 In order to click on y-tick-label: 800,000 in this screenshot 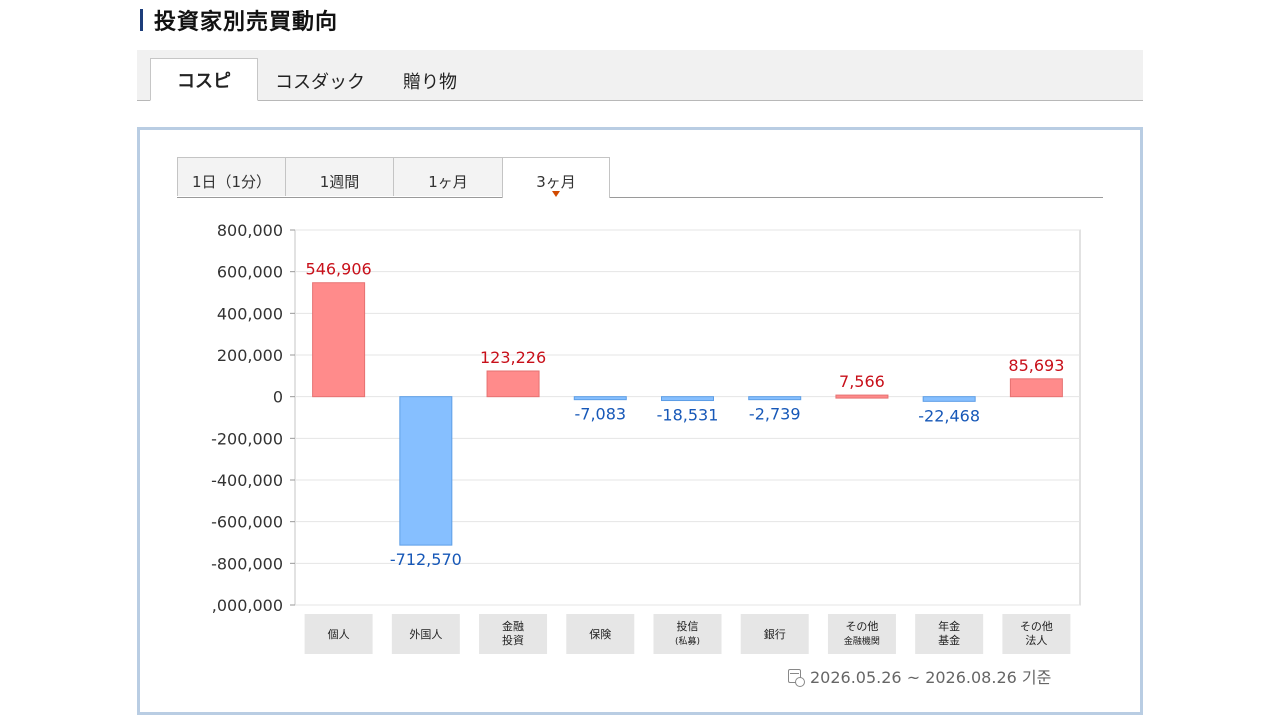, I will do `click(250, 230)`.